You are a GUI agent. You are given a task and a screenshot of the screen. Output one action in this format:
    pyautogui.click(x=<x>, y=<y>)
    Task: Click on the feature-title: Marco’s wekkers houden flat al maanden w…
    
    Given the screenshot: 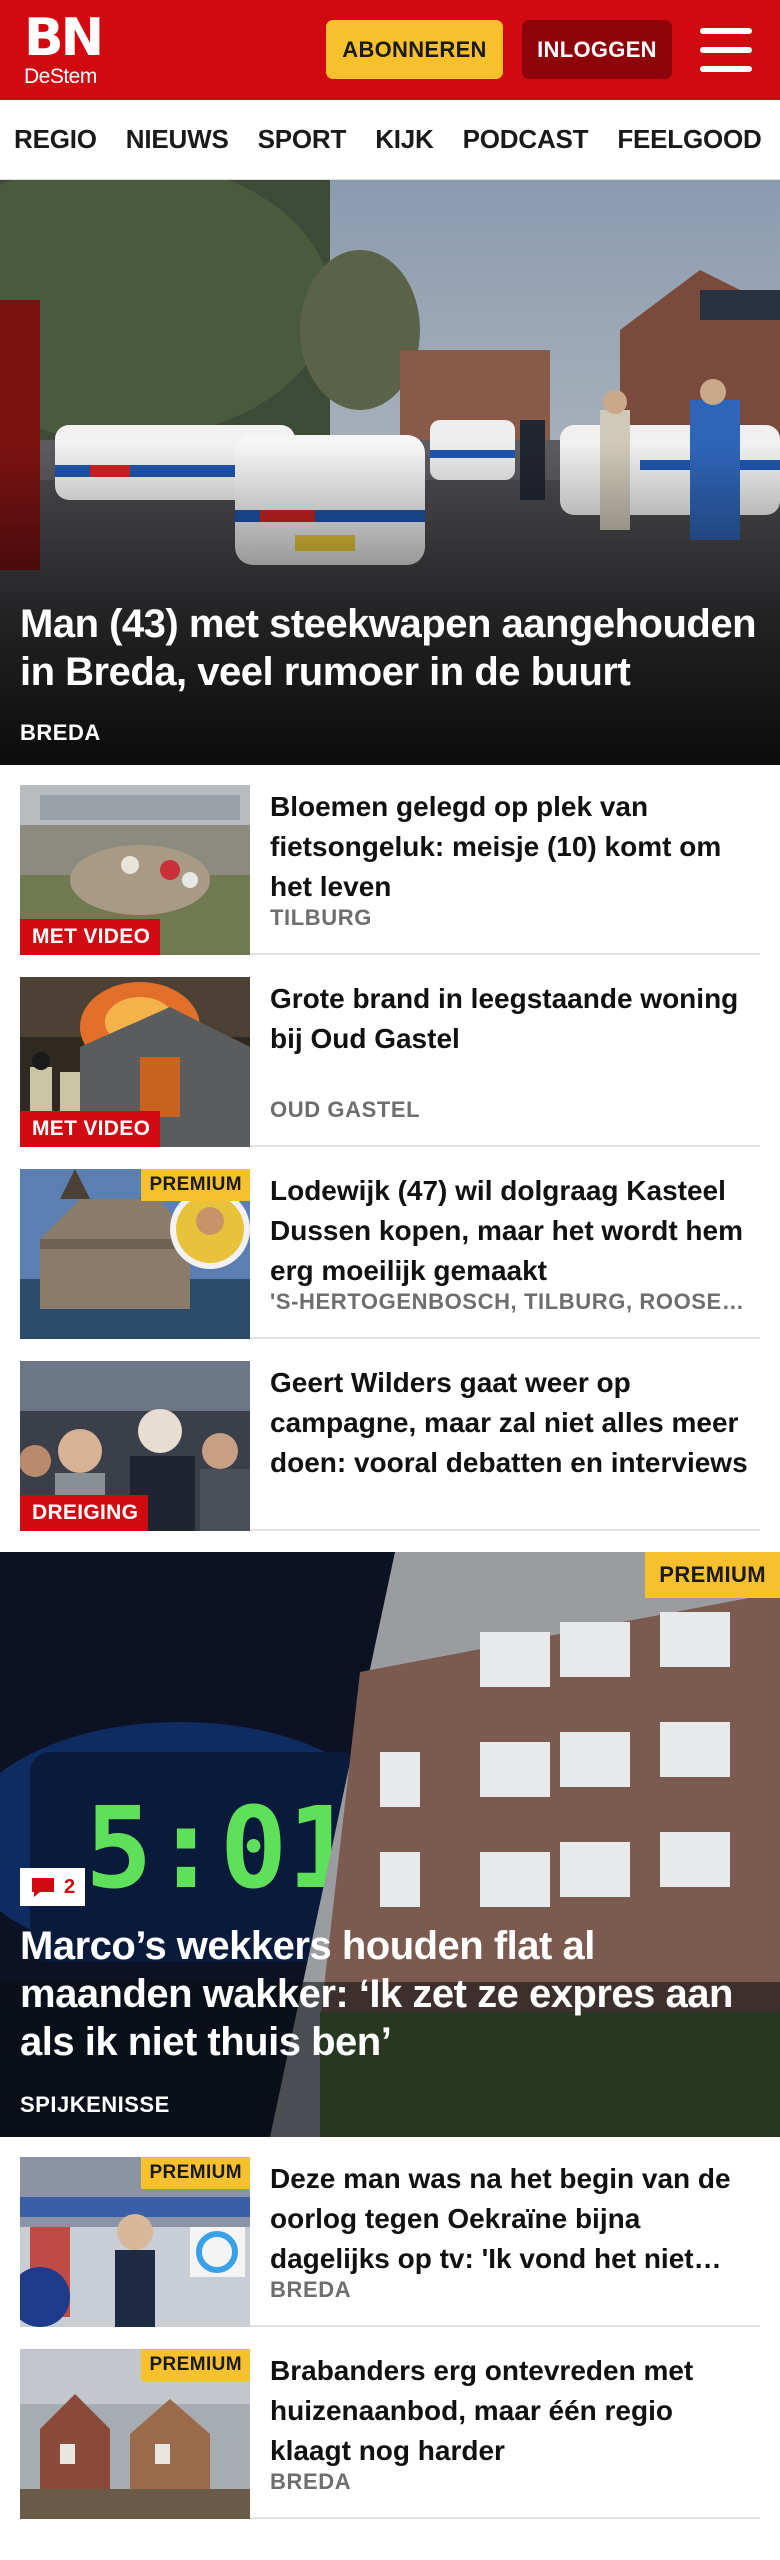 What is the action you would take?
    pyautogui.click(x=395, y=1994)
    